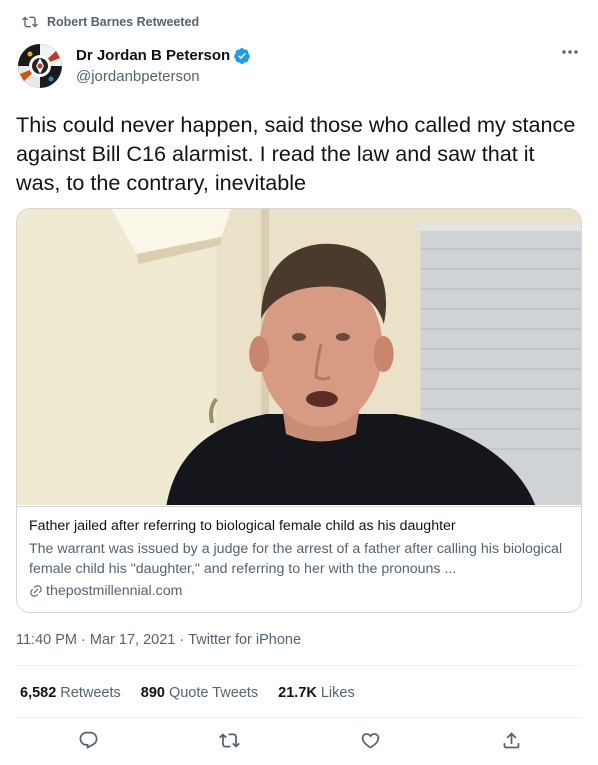  I want to click on reply-button, so click(88, 740).